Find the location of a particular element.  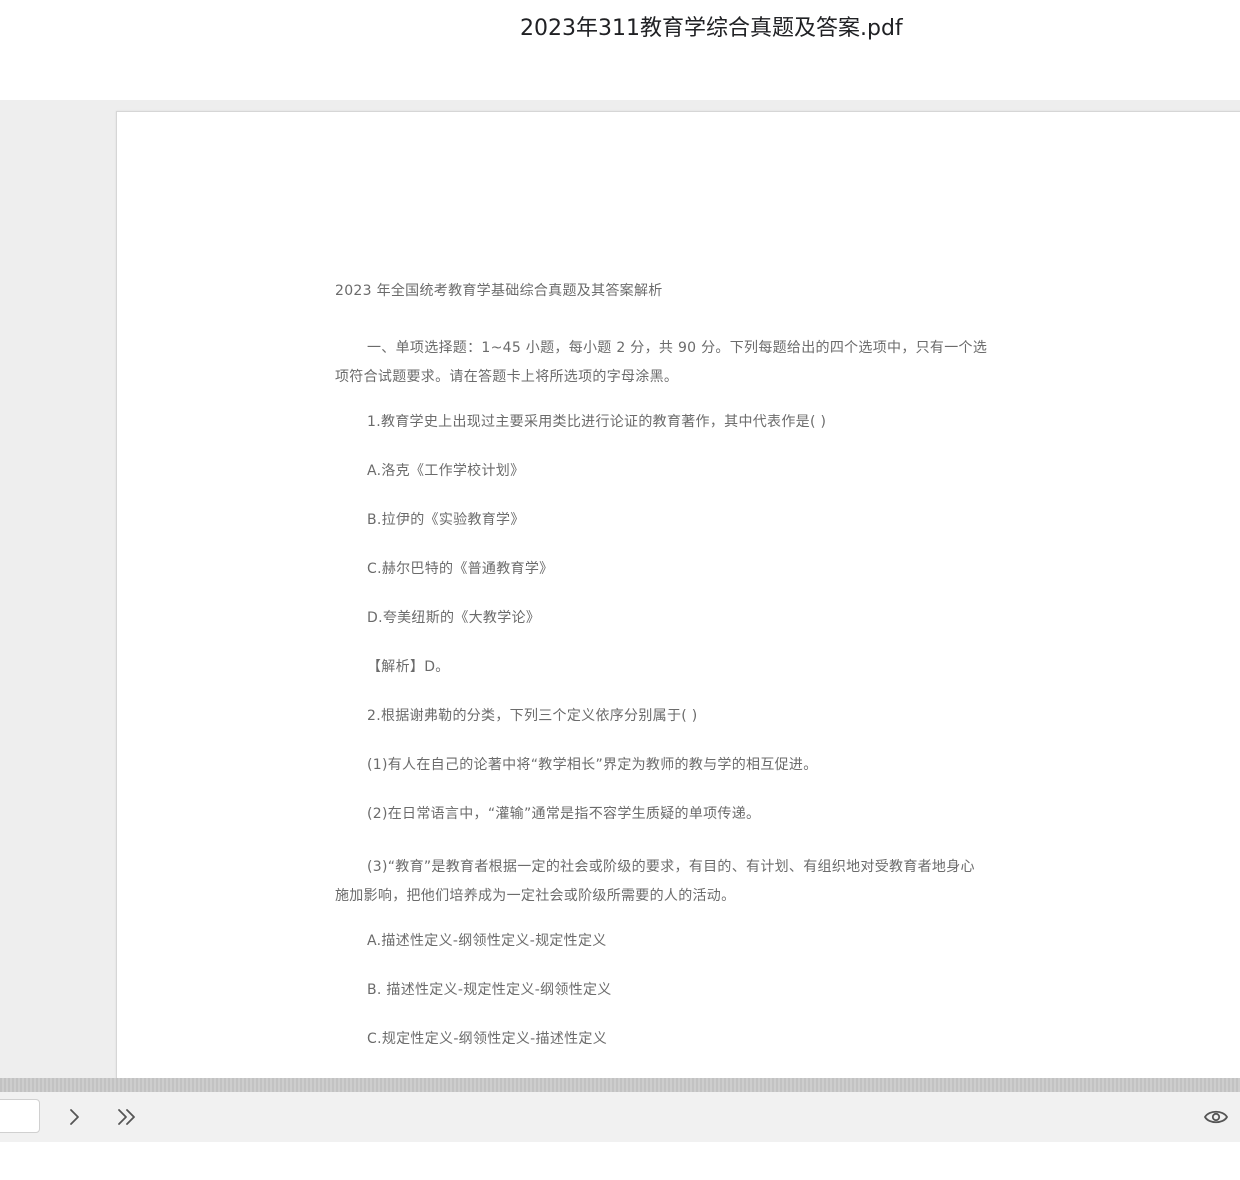

question-1: 1.教育学史上出现过主要采用类比进行论证的教育著作，其中代表作是( ) is located at coordinates (597, 422).